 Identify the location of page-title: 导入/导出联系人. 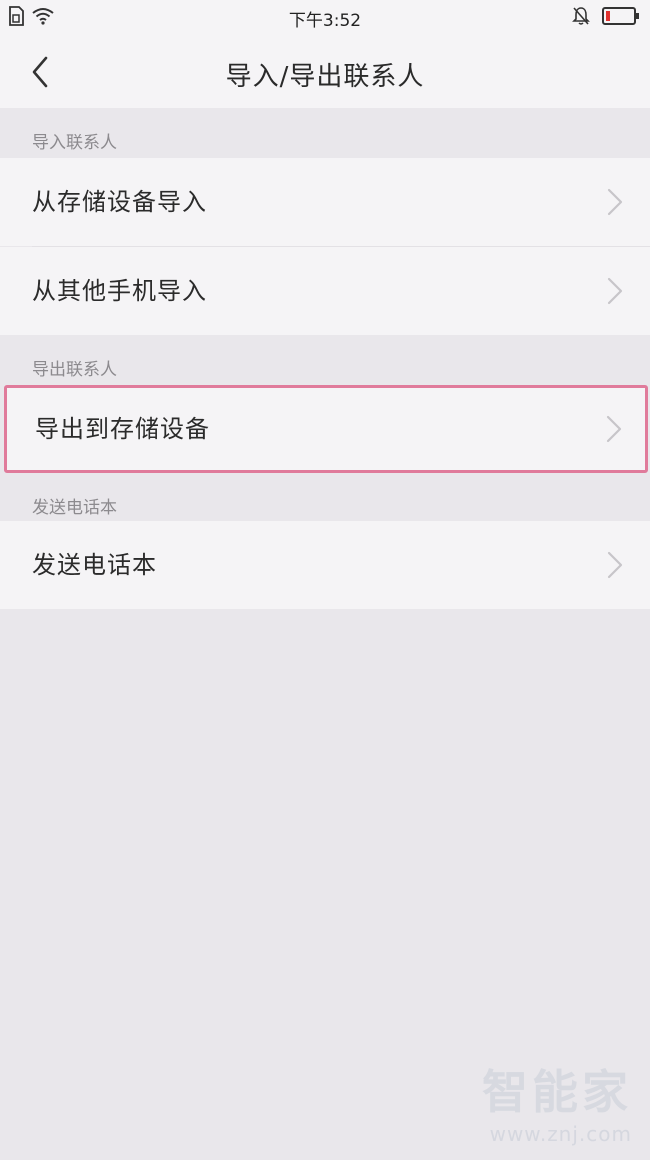
(325, 77).